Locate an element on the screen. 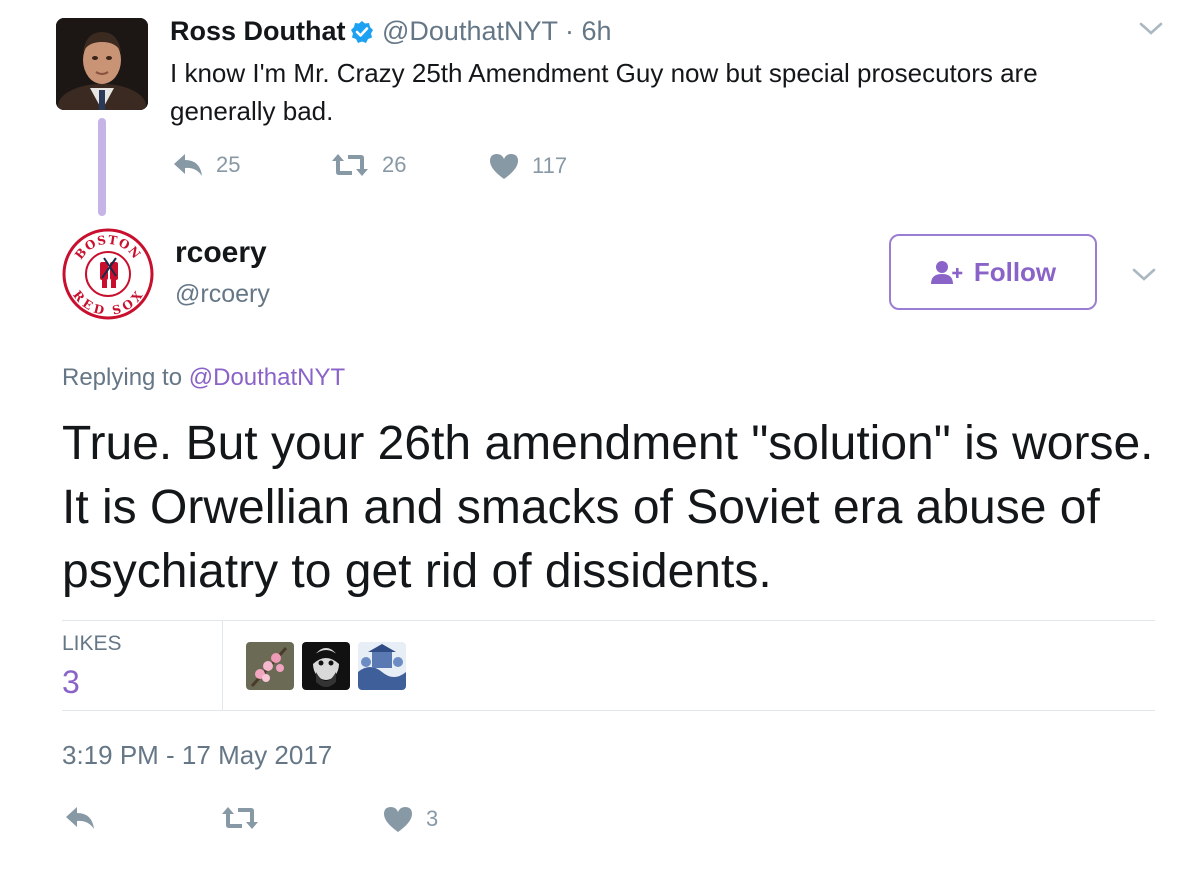 The image size is (1200, 890). tweet-timestamp: 3:19 PM - 17 May 2017 is located at coordinates (197, 755).